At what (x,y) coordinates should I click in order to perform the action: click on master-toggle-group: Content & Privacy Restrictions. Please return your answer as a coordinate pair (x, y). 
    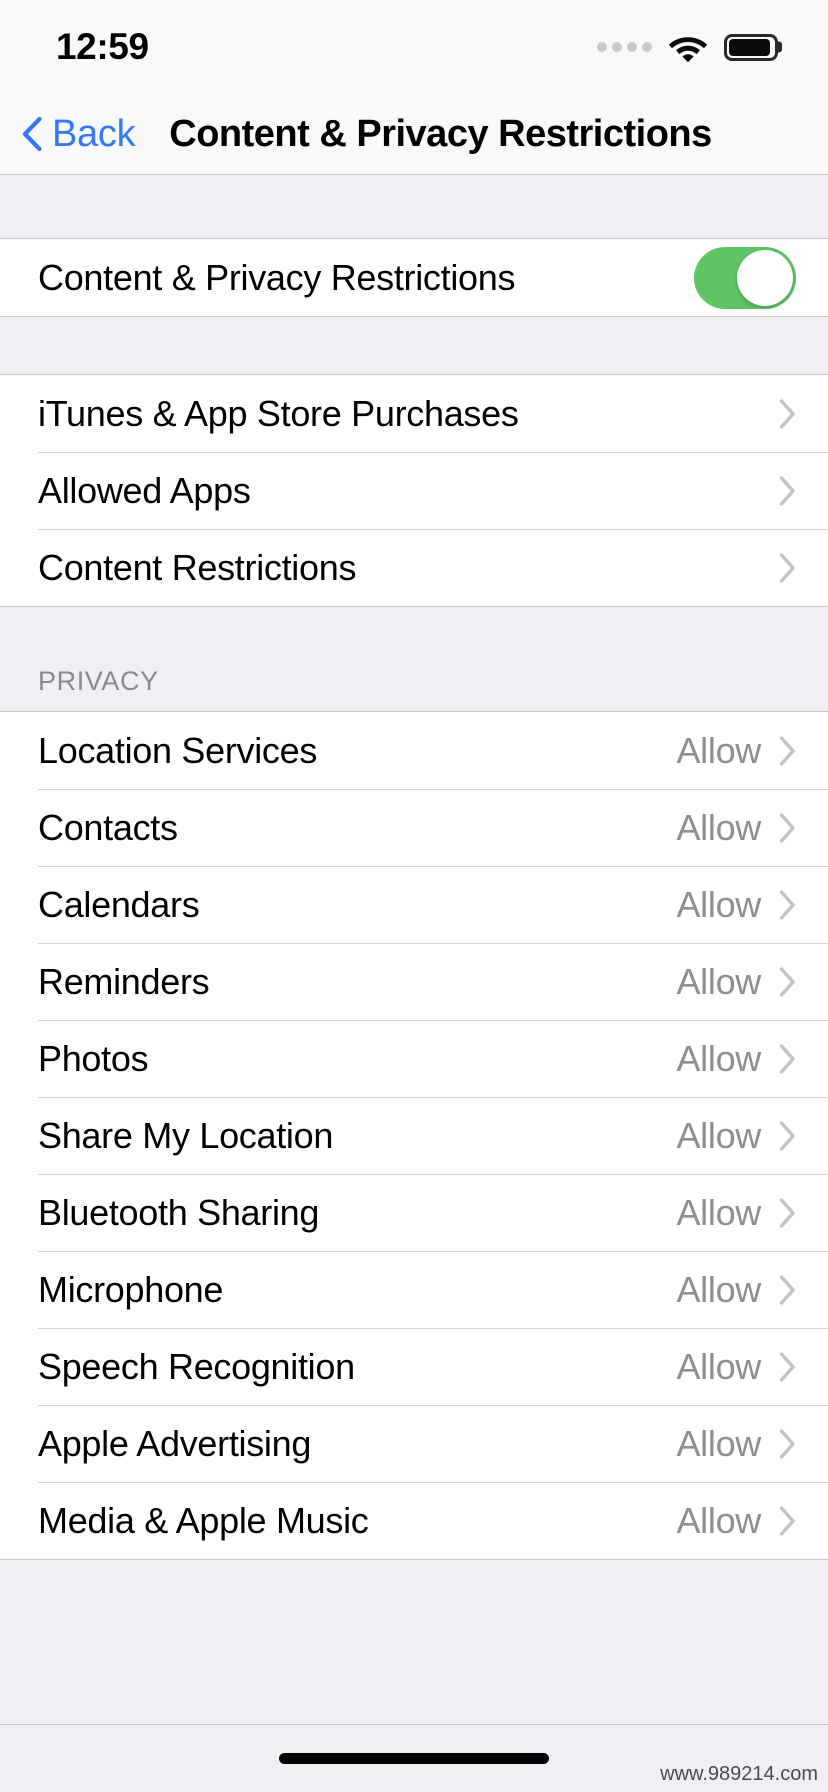
    Looking at the image, I should click on (414, 277).